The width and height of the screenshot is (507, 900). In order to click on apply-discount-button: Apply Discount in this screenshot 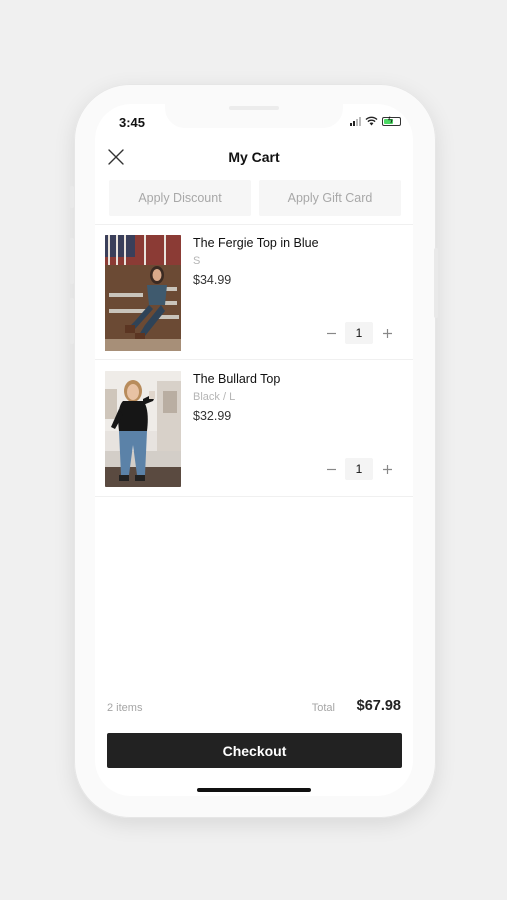, I will do `click(180, 198)`.